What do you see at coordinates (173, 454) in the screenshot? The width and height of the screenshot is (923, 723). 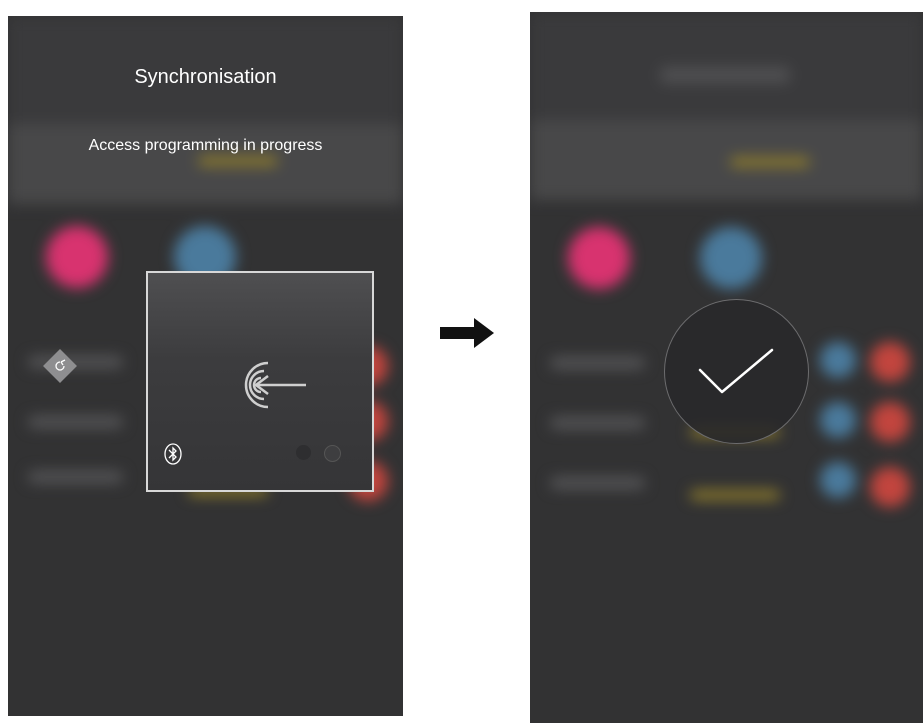 I see `bluetooth-icon` at bounding box center [173, 454].